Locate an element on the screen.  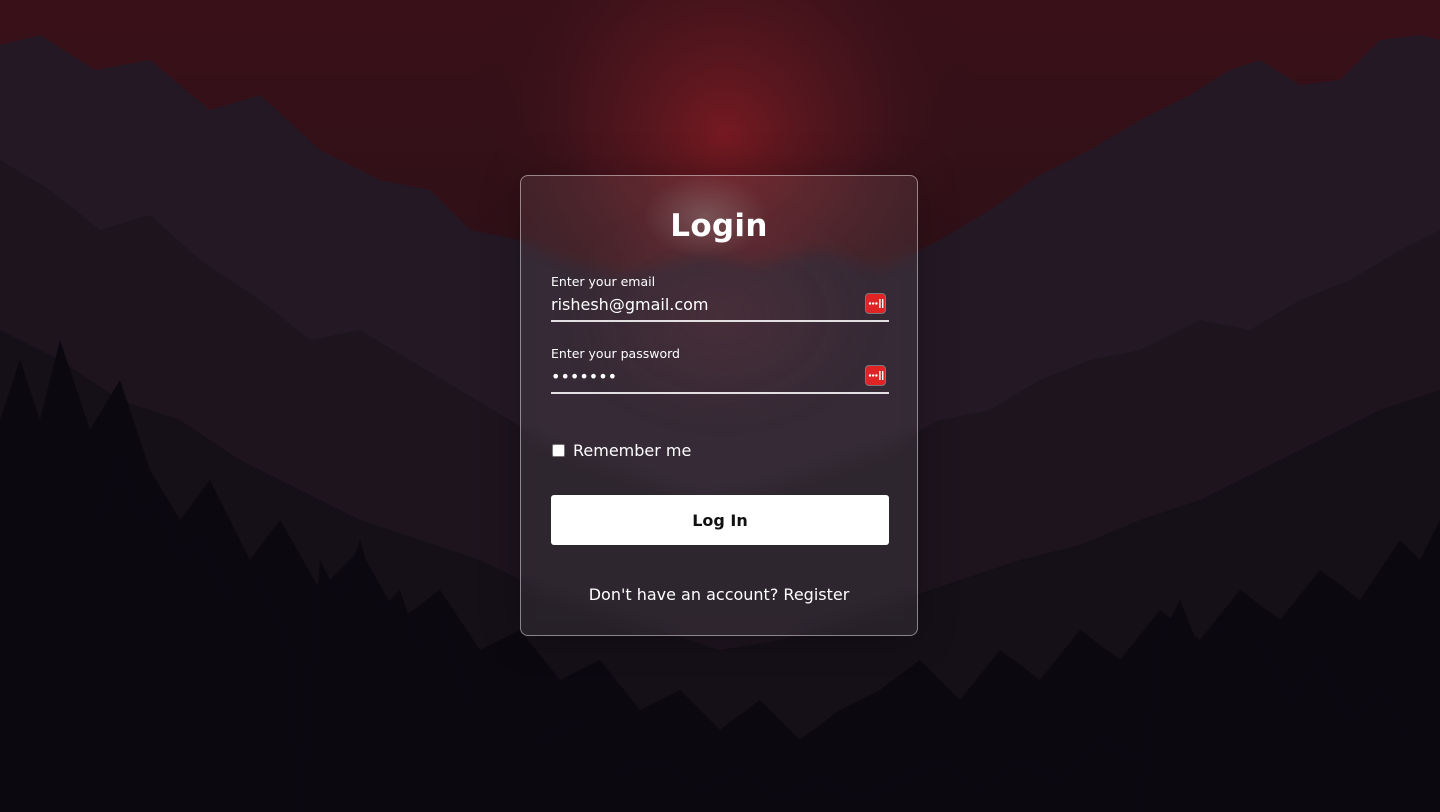
email-input is located at coordinates (701, 304).